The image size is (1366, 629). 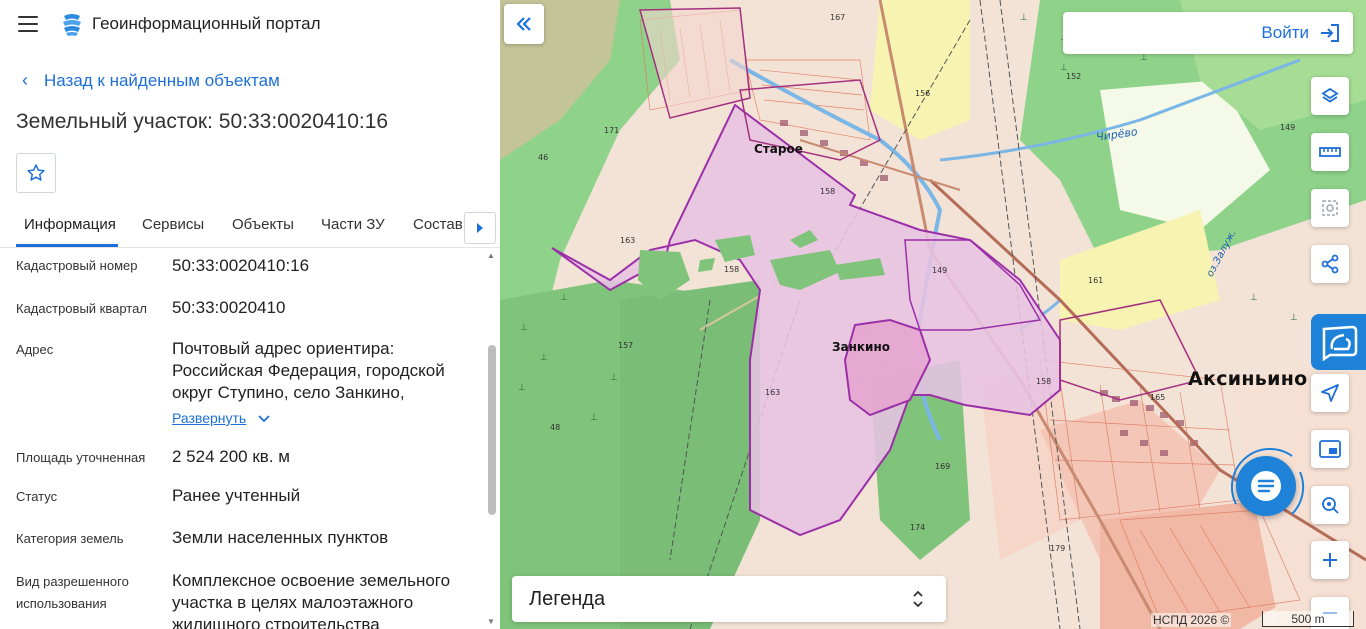 What do you see at coordinates (229, 307) in the screenshot?
I see `field-value: 50:33:0020410` at bounding box center [229, 307].